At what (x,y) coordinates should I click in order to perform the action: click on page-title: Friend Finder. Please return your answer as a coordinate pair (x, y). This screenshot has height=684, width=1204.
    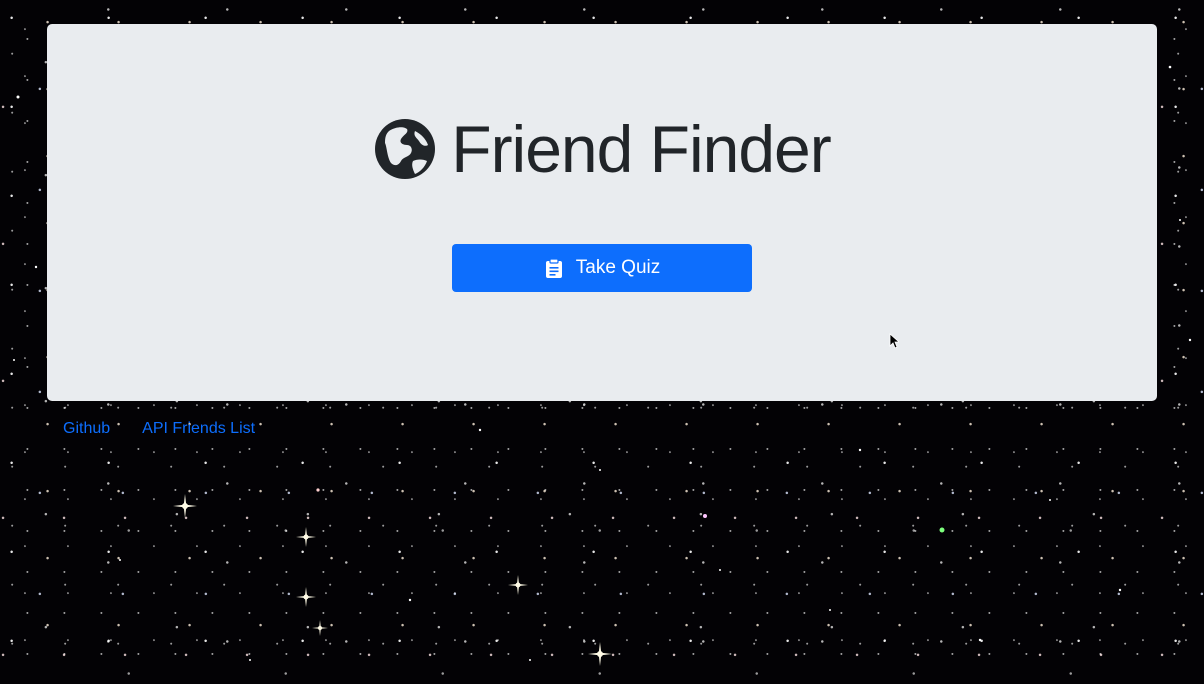
    Looking at the image, I should click on (602, 149).